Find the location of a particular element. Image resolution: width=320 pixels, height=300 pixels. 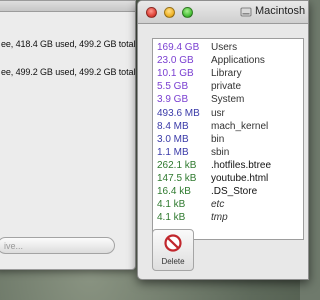

item-size: 10.1 GB is located at coordinates (175, 74).